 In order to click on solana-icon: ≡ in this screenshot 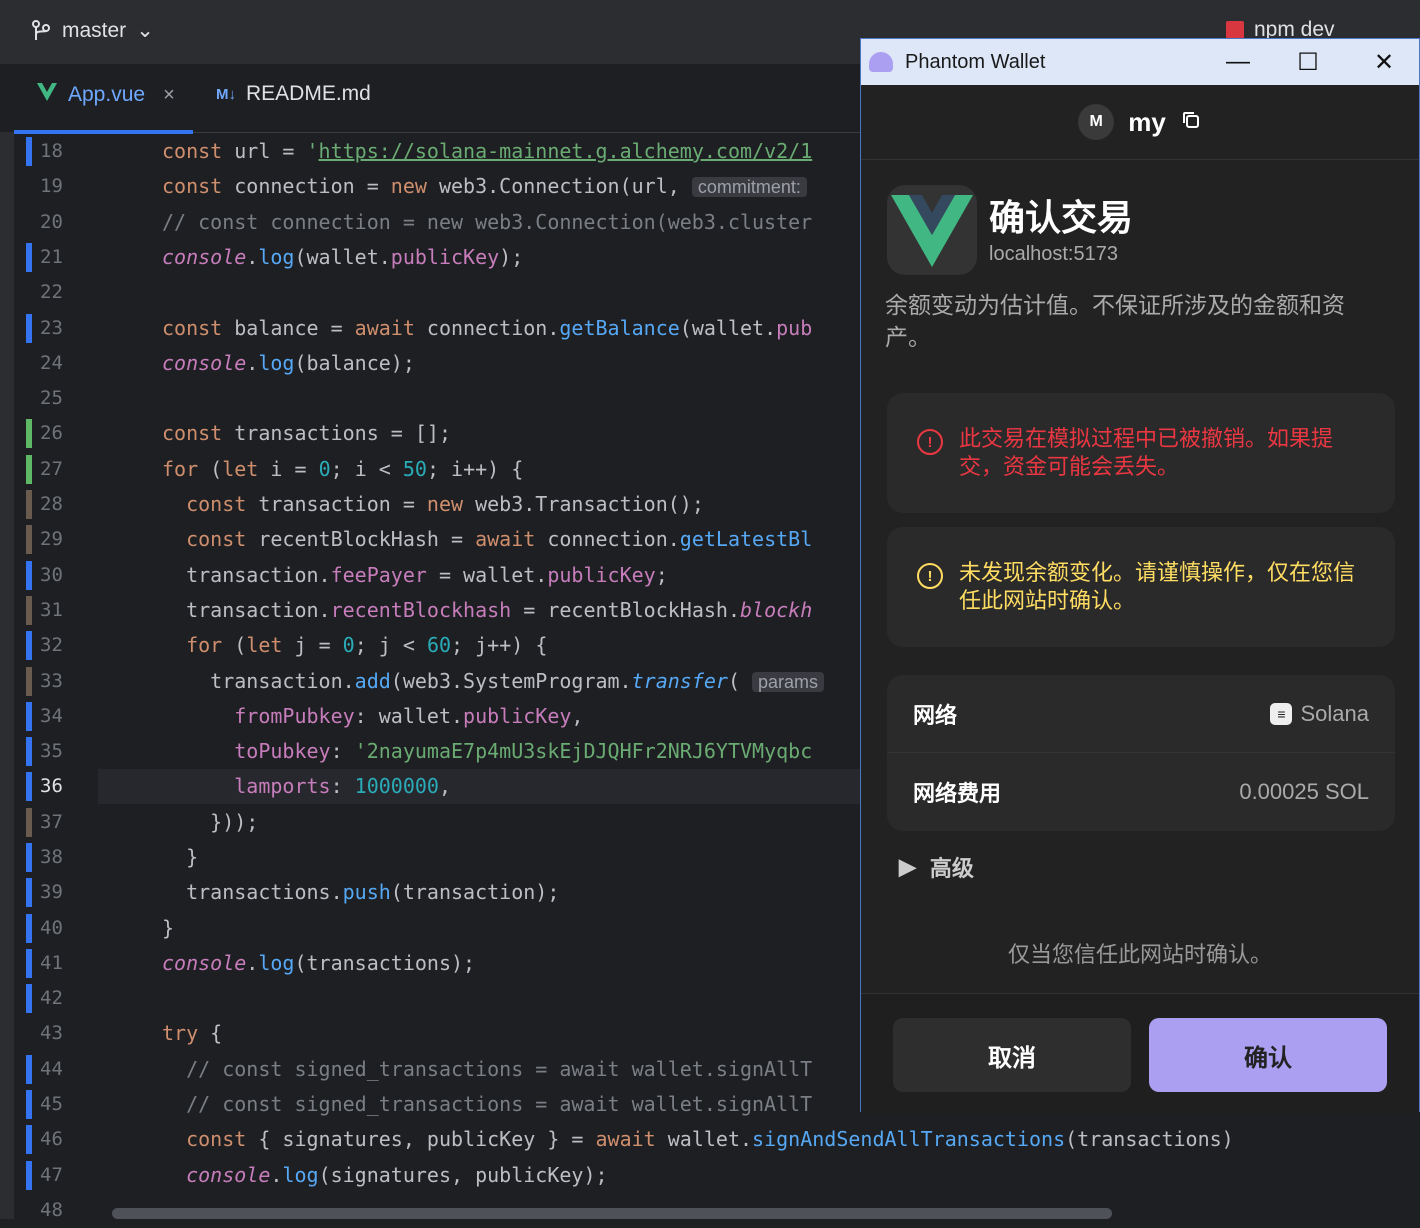, I will do `click(1281, 713)`.